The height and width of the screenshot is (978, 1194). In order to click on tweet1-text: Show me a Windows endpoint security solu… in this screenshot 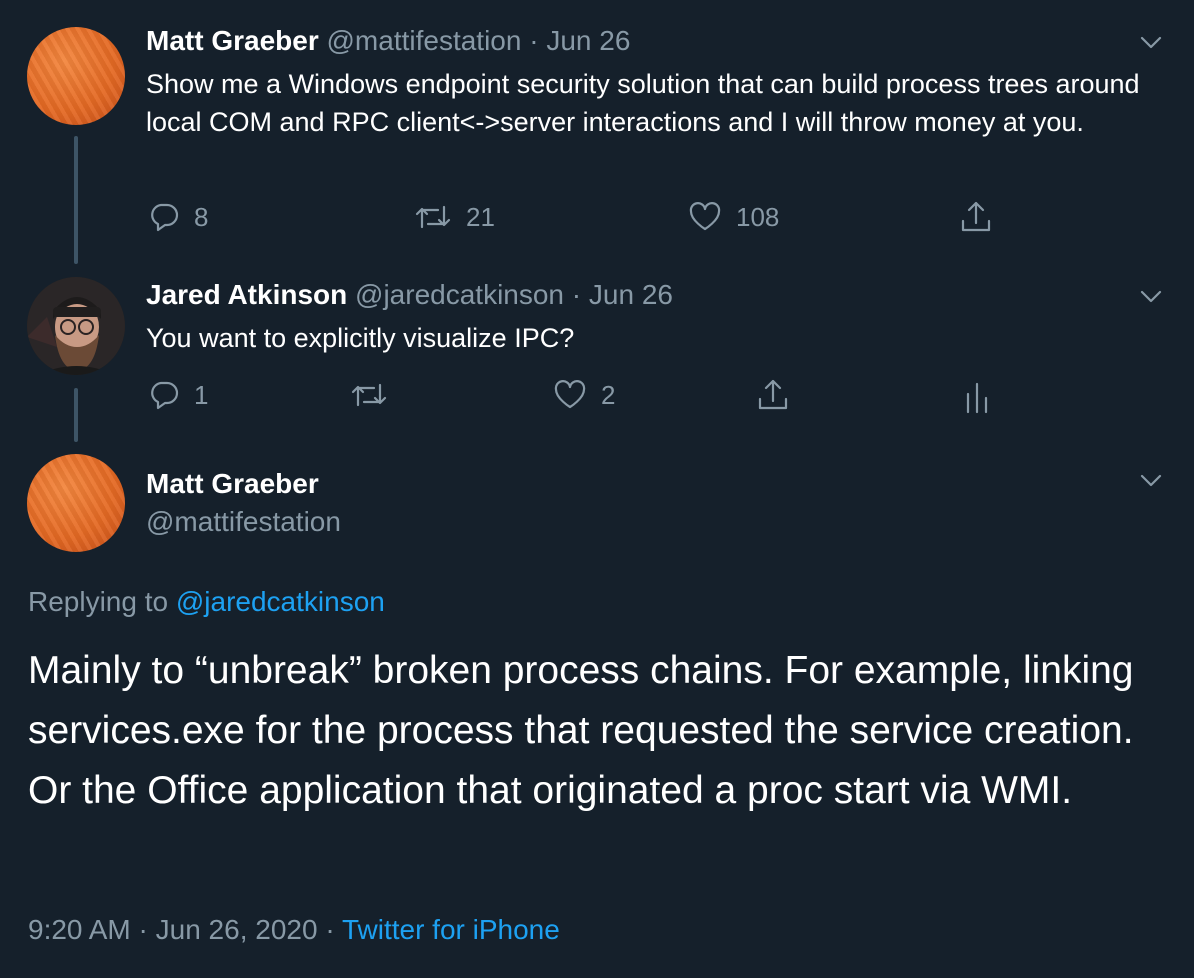, I will do `click(643, 103)`.